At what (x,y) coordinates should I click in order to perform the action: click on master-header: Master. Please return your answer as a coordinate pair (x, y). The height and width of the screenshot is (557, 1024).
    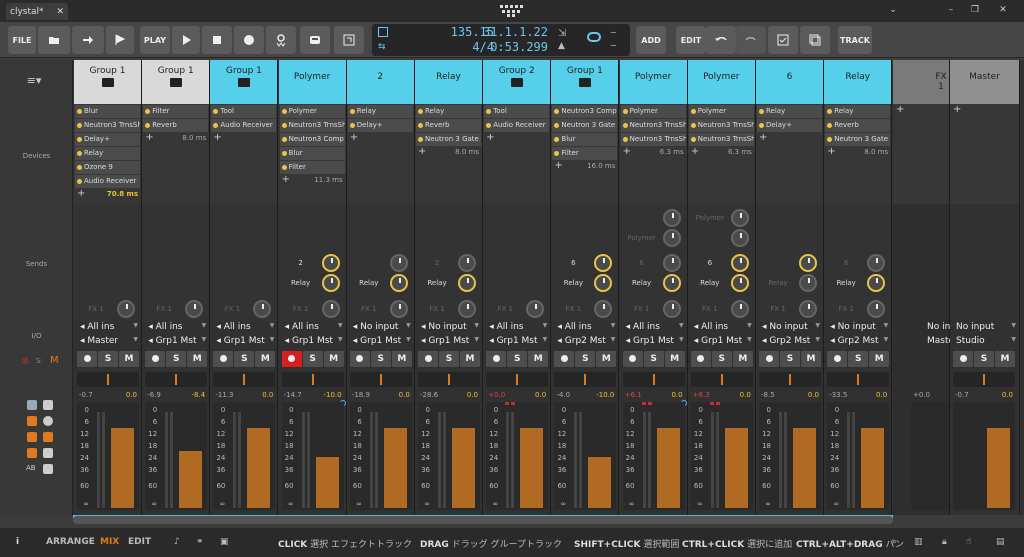
    Looking at the image, I should click on (984, 82).